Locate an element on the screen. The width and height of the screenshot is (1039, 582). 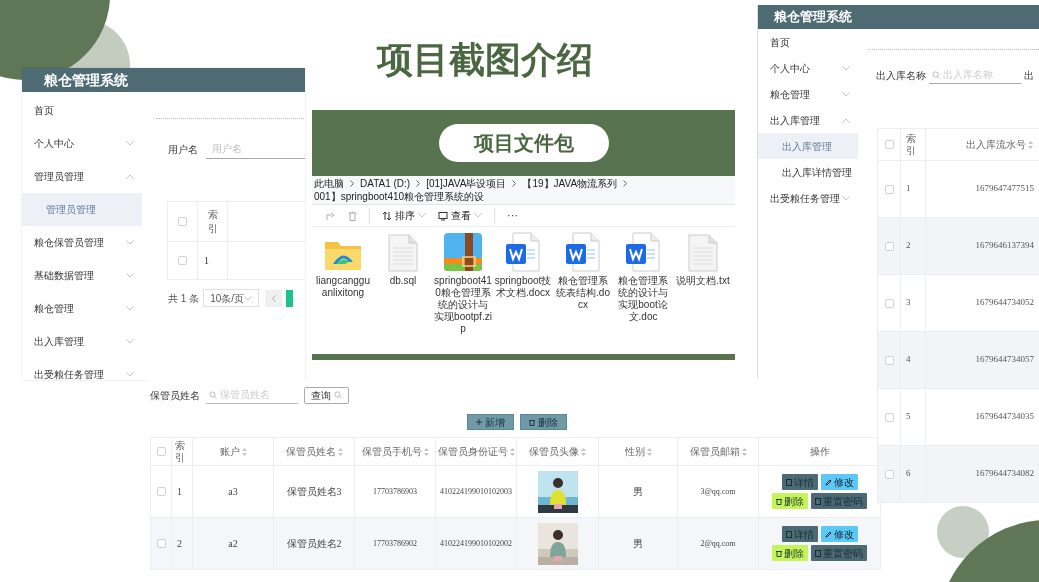
column-header: 保管员邮箱 is located at coordinates (714, 452).